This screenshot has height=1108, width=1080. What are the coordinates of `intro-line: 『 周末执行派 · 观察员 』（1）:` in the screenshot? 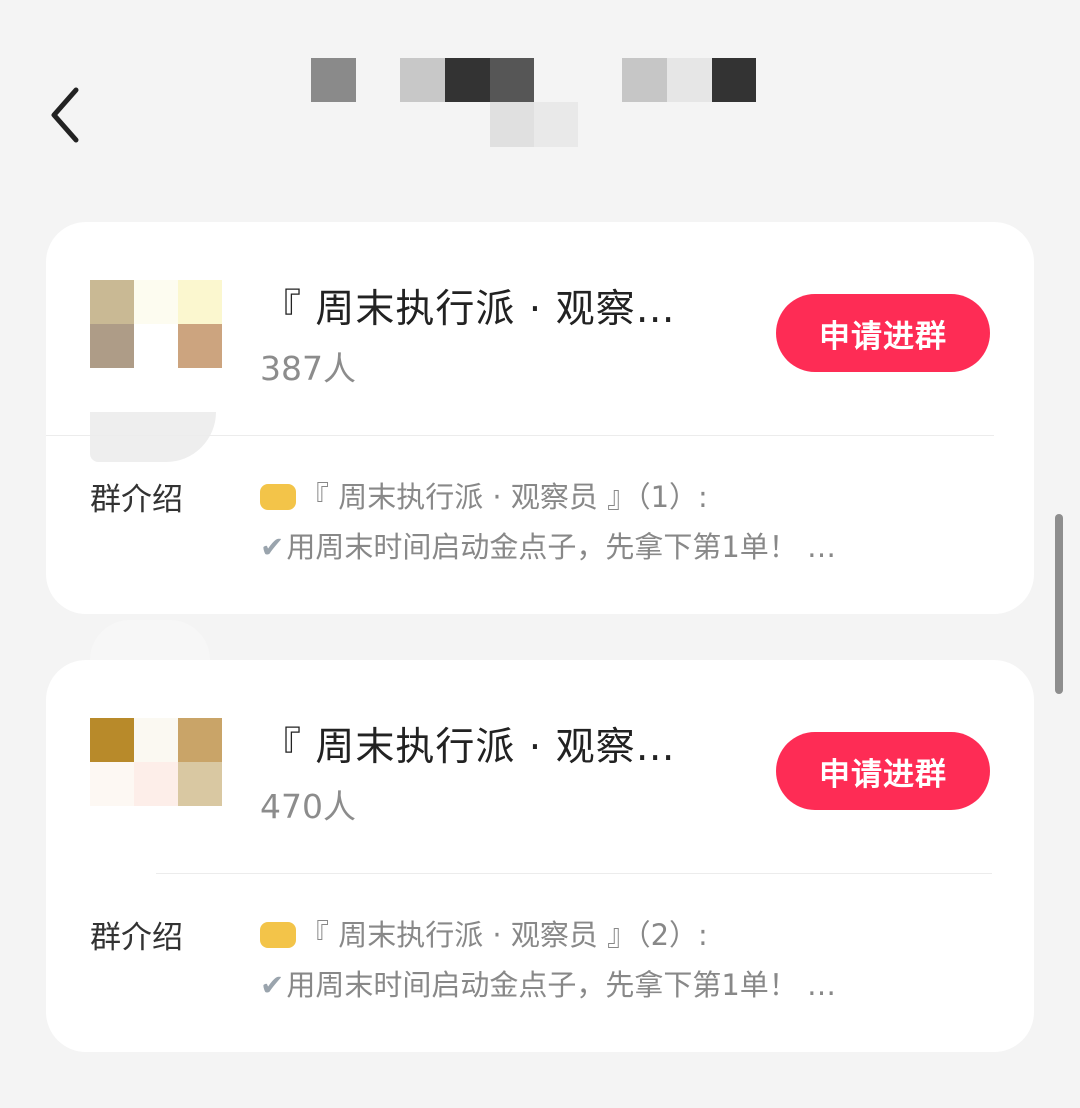 It's located at (484, 495).